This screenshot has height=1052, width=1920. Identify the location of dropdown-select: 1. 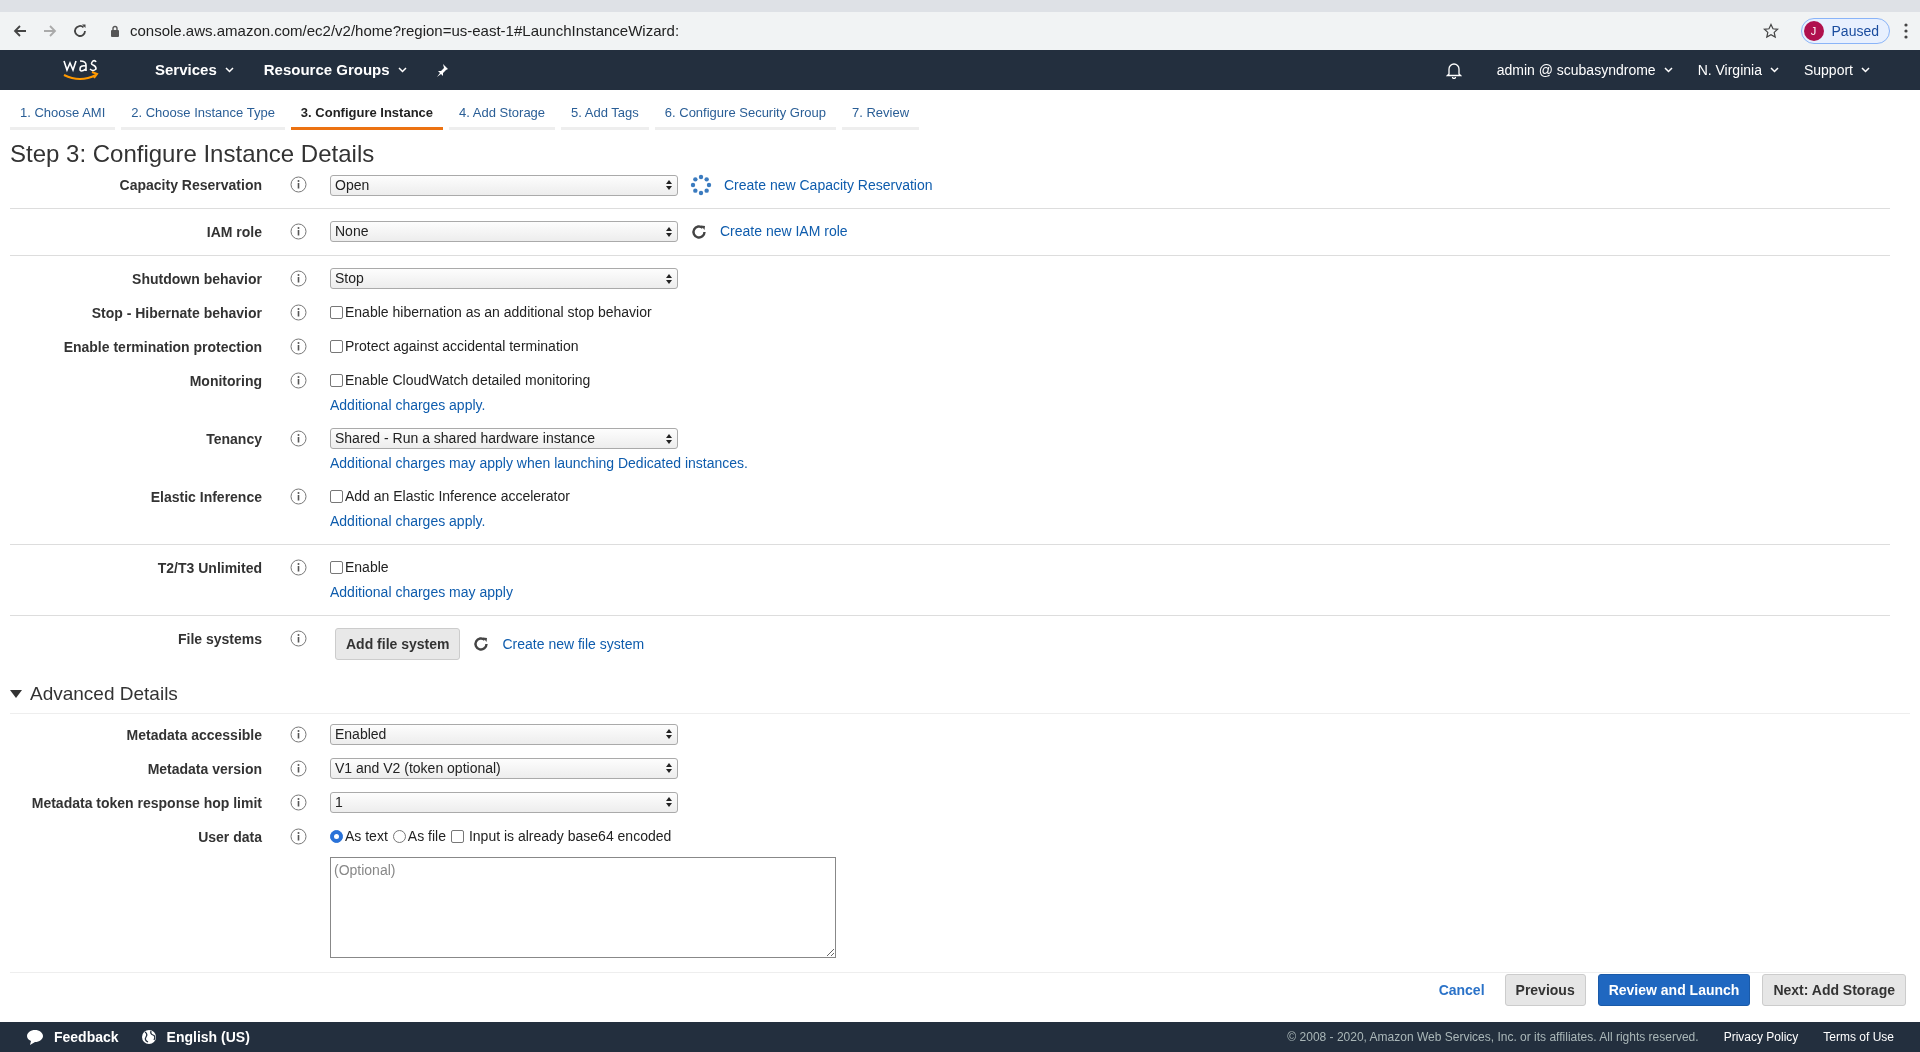
(504, 802).